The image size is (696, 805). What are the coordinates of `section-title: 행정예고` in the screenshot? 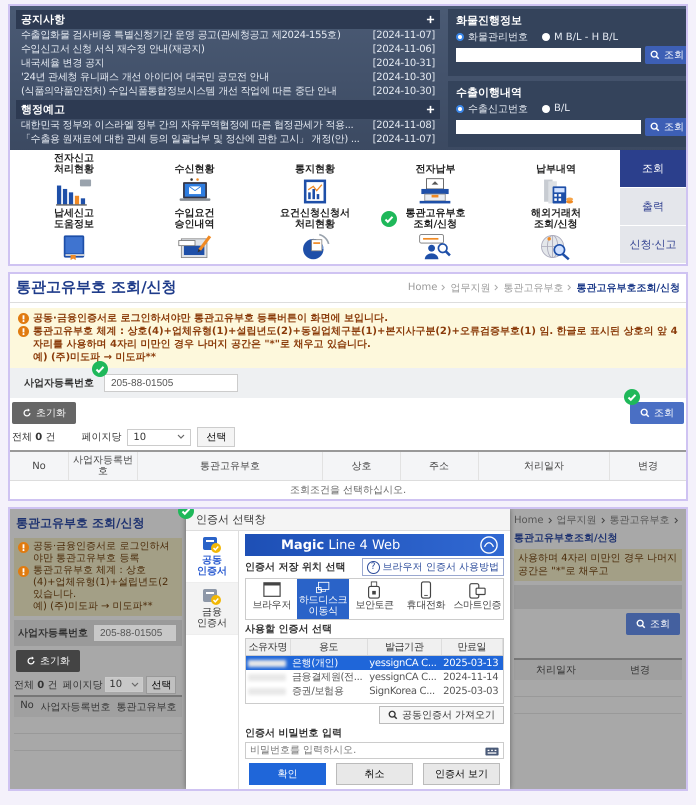 It's located at (43, 109).